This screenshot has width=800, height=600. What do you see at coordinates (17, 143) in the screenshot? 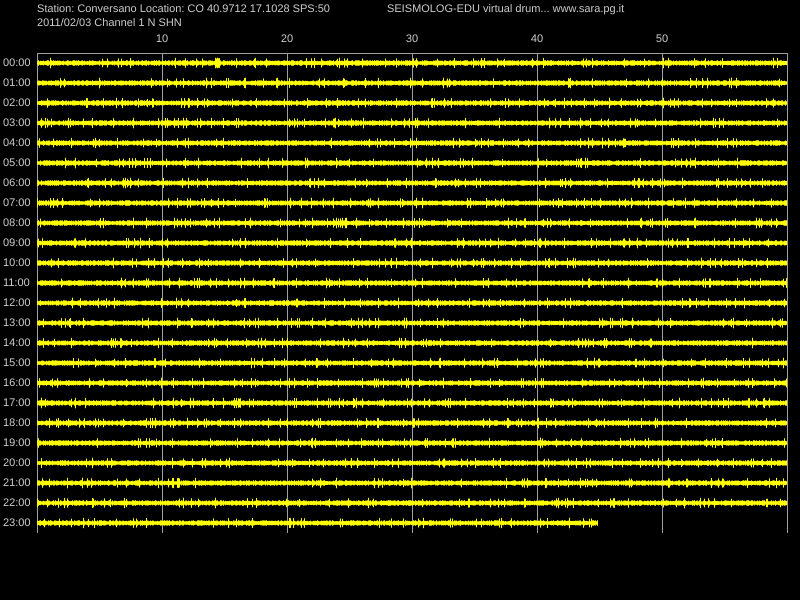
I see `hour-label: 04:00` at bounding box center [17, 143].